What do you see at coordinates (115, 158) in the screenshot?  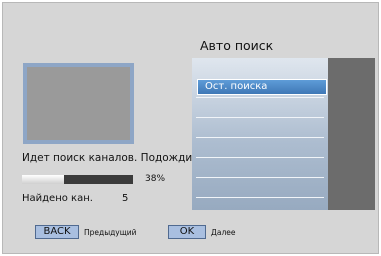 I see `scan-status-text: Идет поиск каналов. Подождите.` at bounding box center [115, 158].